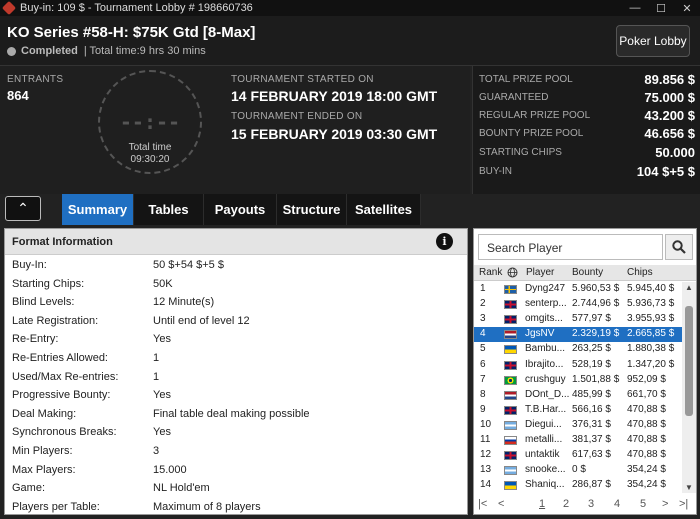 The height and width of the screenshot is (519, 700). I want to click on player-bounty: 5.960,53 $, so click(596, 288).